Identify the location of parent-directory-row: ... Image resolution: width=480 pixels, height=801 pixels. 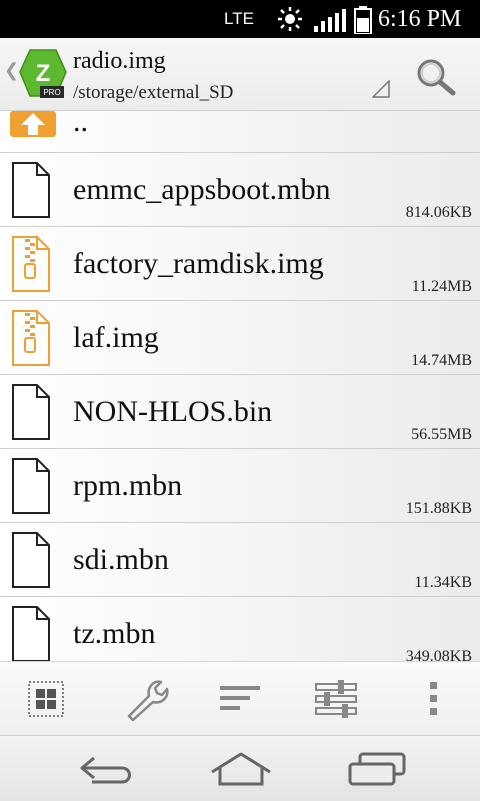
(240, 132).